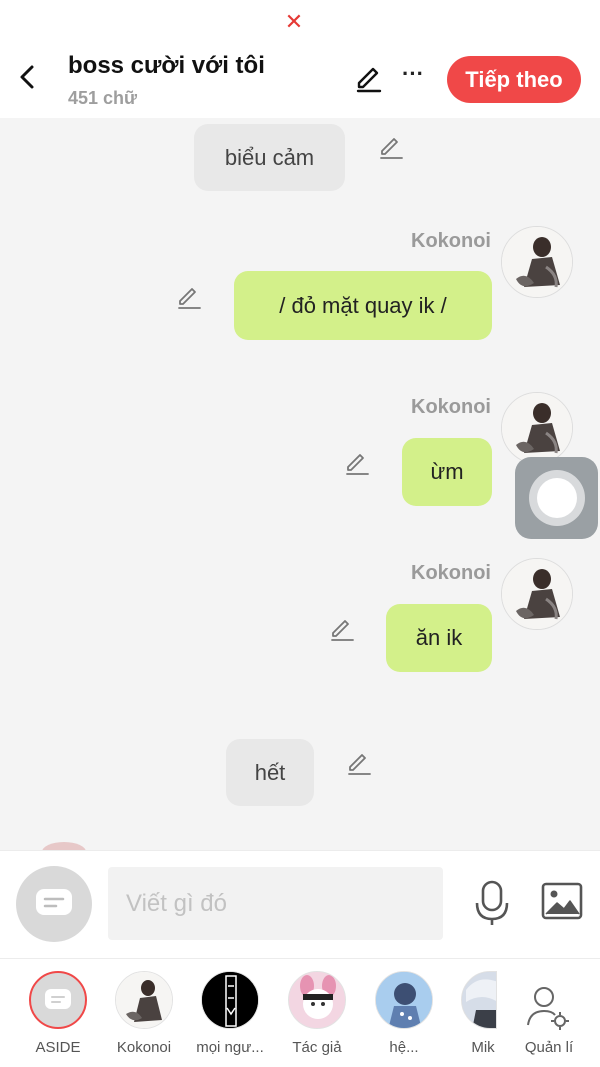 Image resolution: width=600 pixels, height=1067 pixels. Describe the element at coordinates (369, 79) in the screenshot. I see `edit-pencil-icon` at that location.